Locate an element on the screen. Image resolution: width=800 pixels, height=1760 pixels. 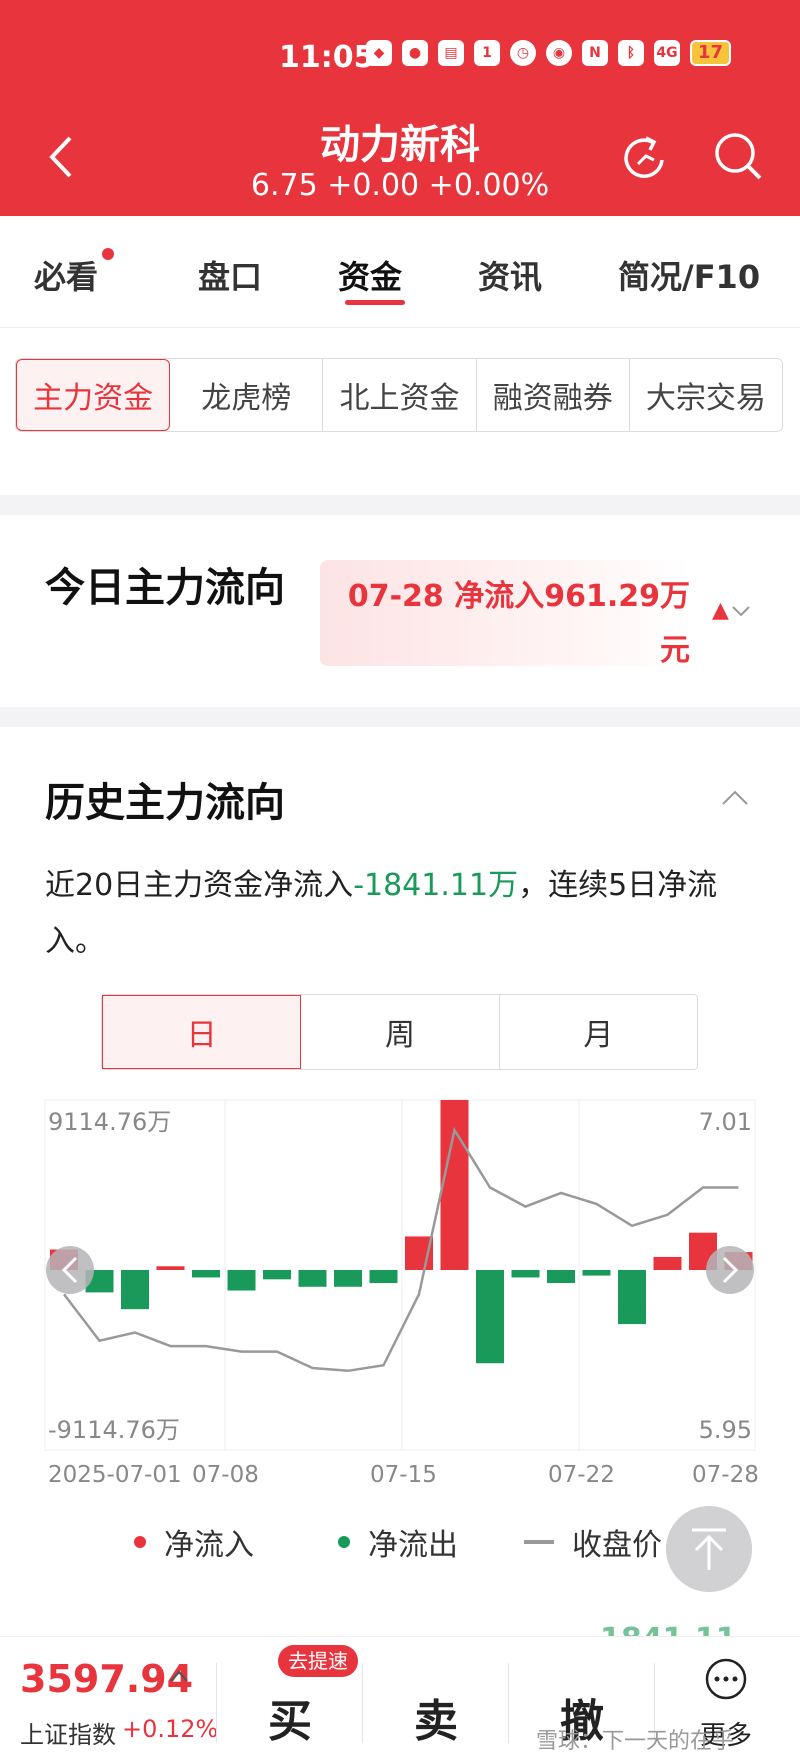
main-tabs: 必看 盘口 资金 资讯 简况/F10 is located at coordinates (400, 272).